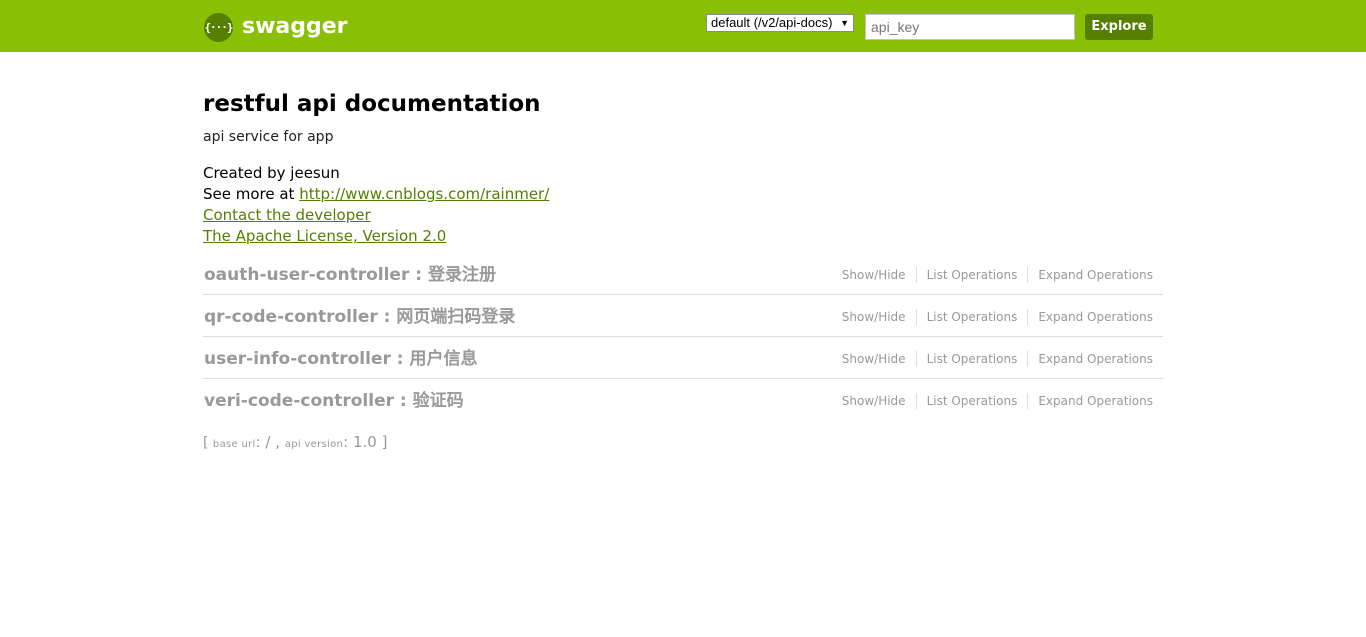 The image size is (1366, 637). I want to click on created-by-text: Created by jeesun, so click(271, 173).